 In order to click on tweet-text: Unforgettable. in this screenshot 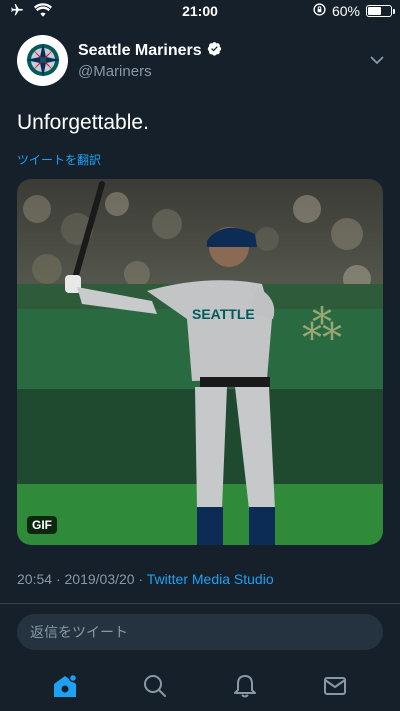, I will do `click(83, 122)`.